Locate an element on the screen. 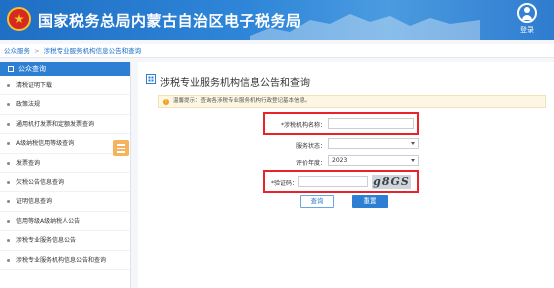 The height and width of the screenshot is (288, 554). status-label: 服务状态： is located at coordinates (310, 146).